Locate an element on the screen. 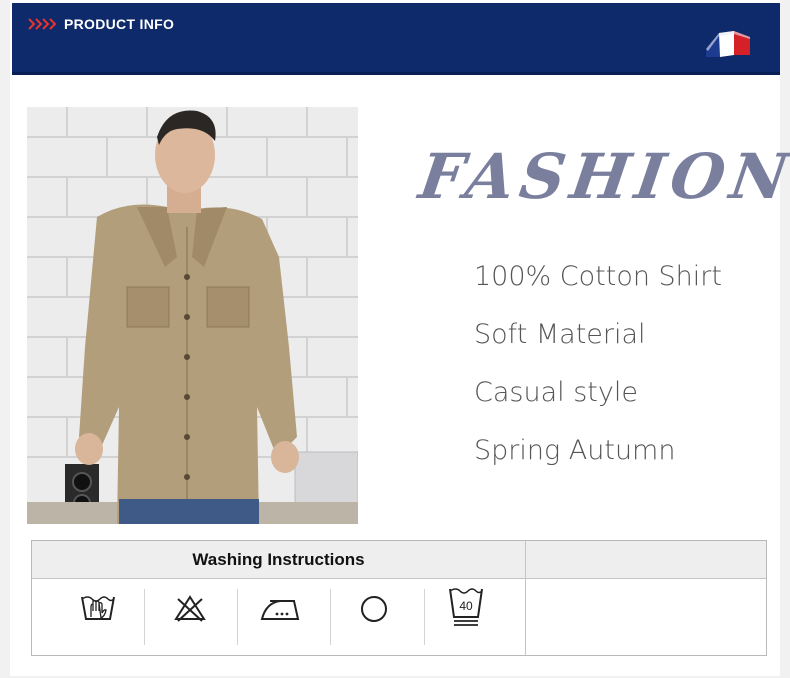 Image resolution: width=790 pixels, height=678 pixels. washing-icons-row: 40 is located at coordinates (279, 617).